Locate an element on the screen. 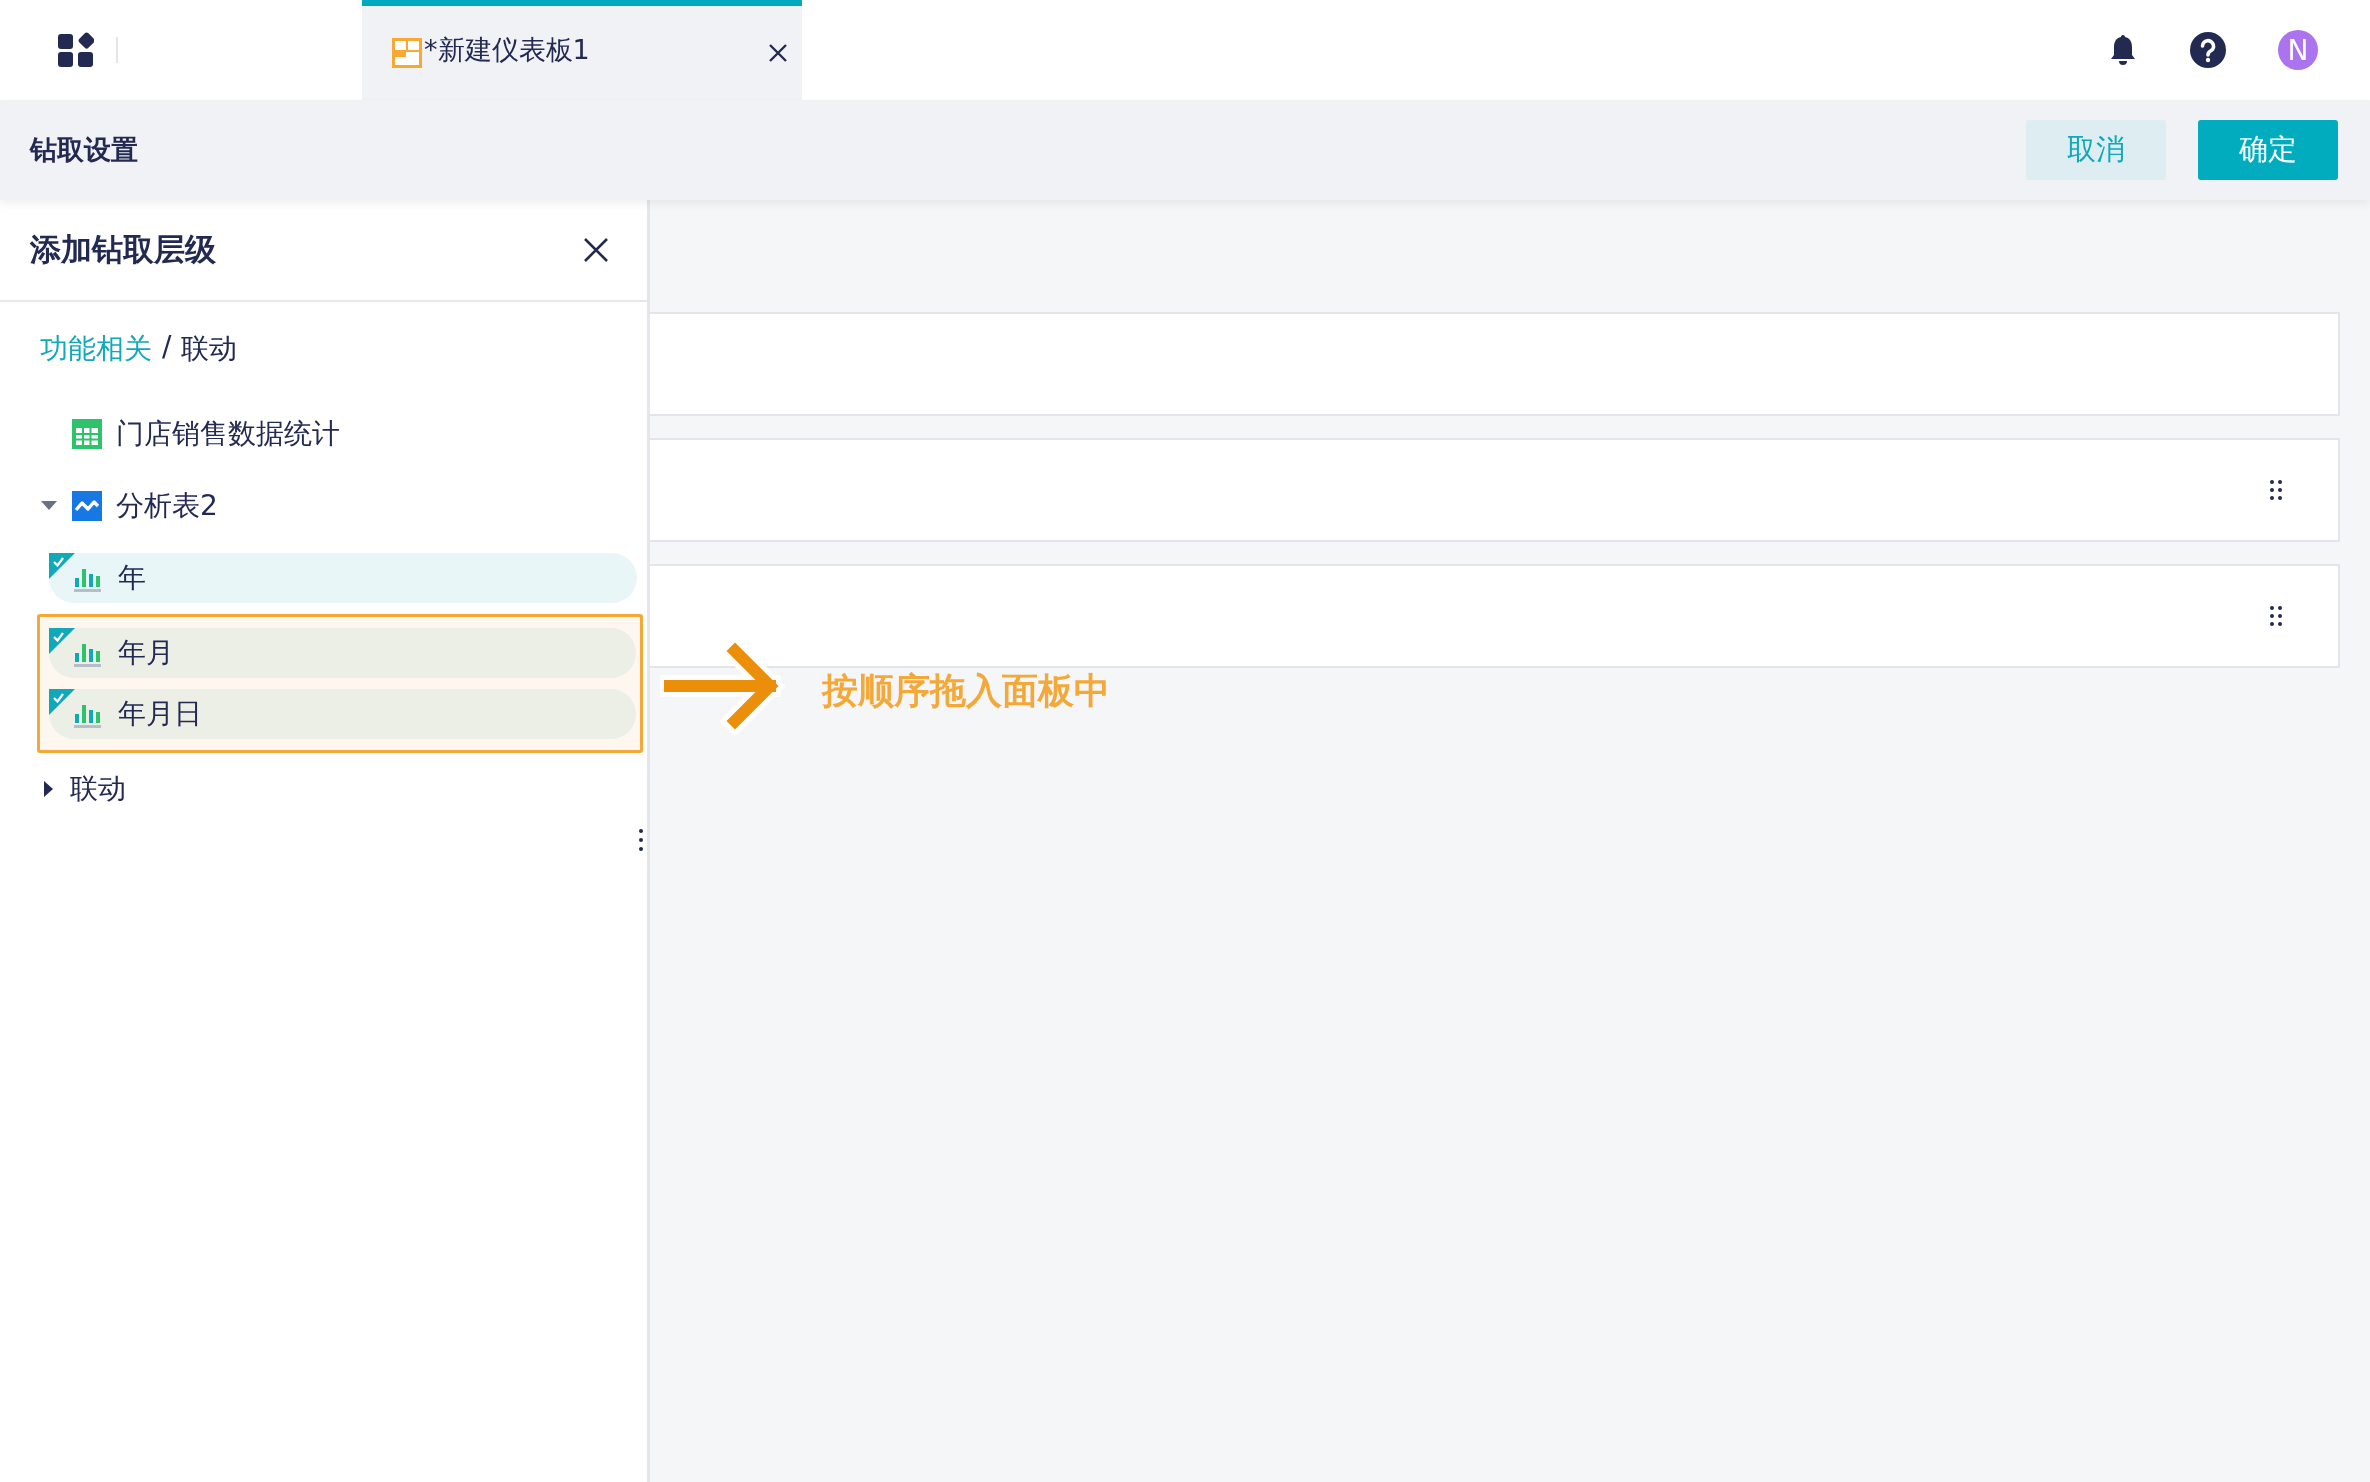  field-item: 年月日 is located at coordinates (342, 714).